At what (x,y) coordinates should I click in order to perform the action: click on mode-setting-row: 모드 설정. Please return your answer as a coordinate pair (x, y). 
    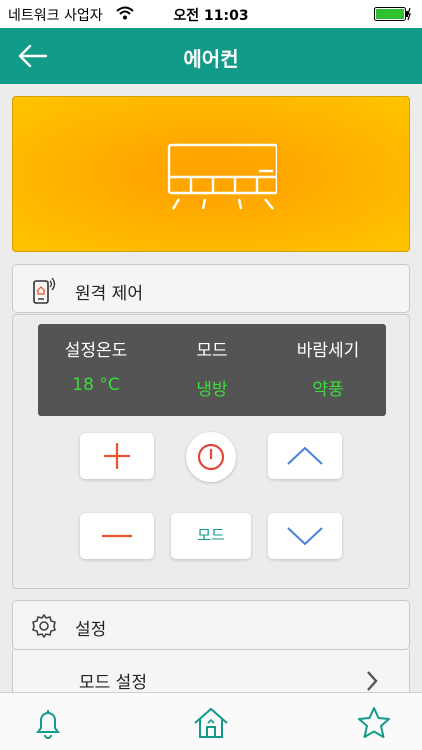
    Looking at the image, I should click on (211, 672).